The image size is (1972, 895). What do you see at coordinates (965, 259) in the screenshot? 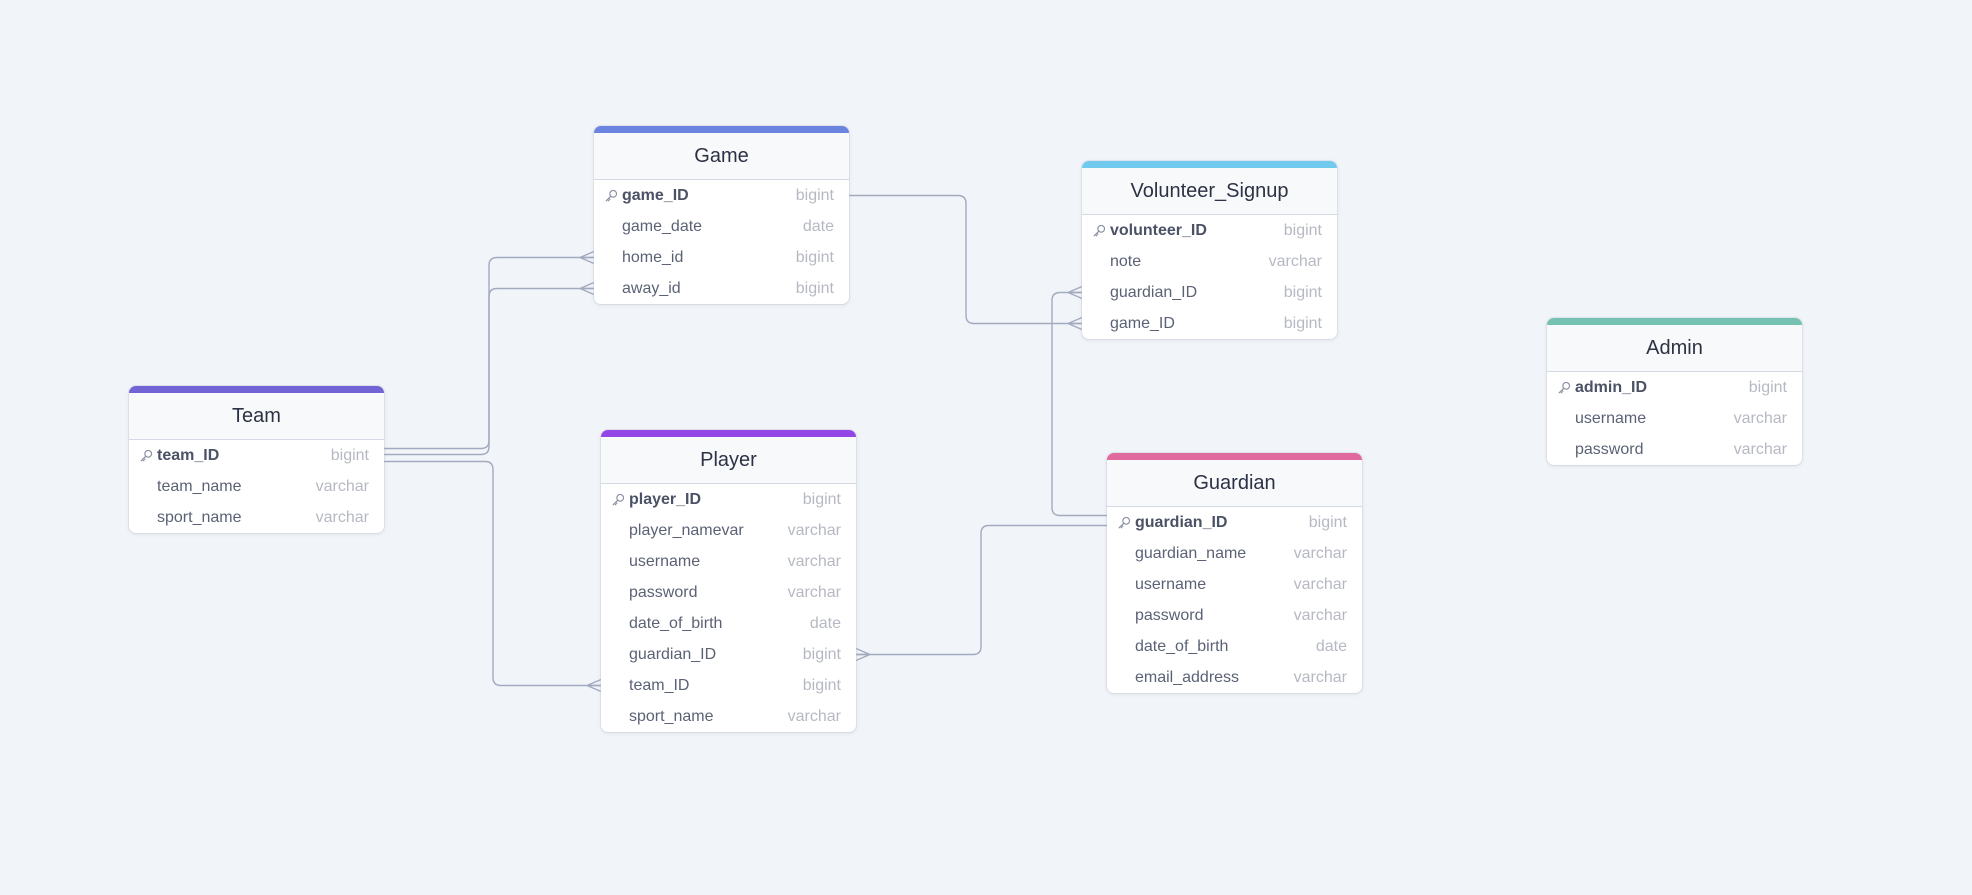
I see `link-game-volunteer` at bounding box center [965, 259].